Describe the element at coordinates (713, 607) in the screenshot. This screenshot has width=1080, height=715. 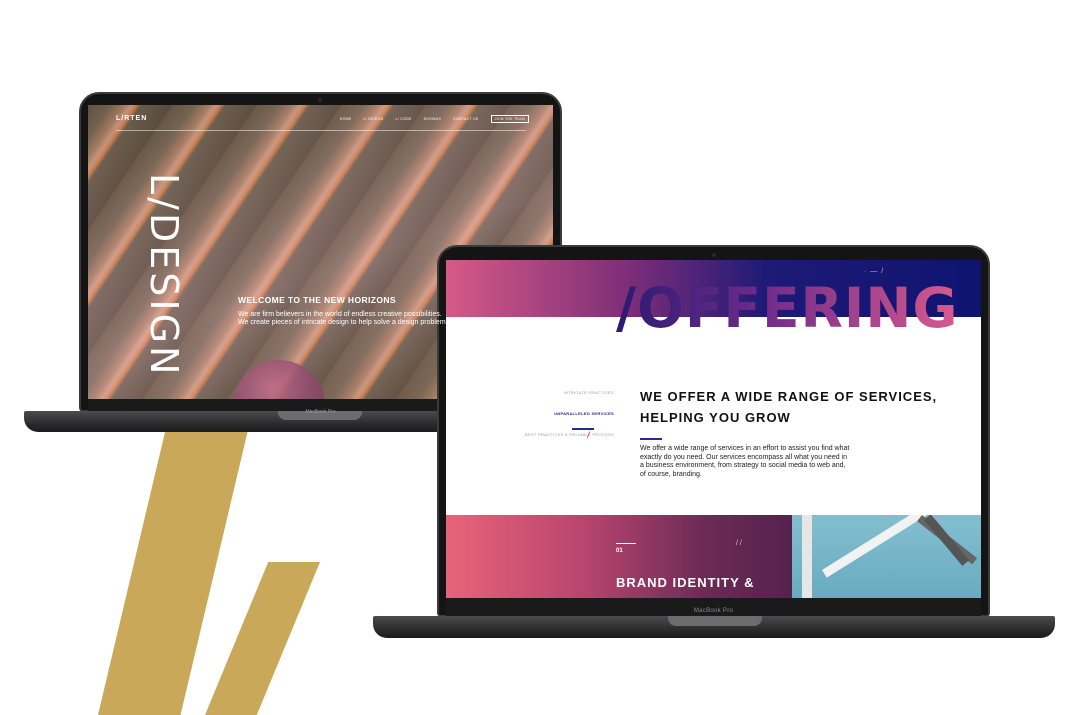
I see `laptop-chin: MacBook Pro` at that location.